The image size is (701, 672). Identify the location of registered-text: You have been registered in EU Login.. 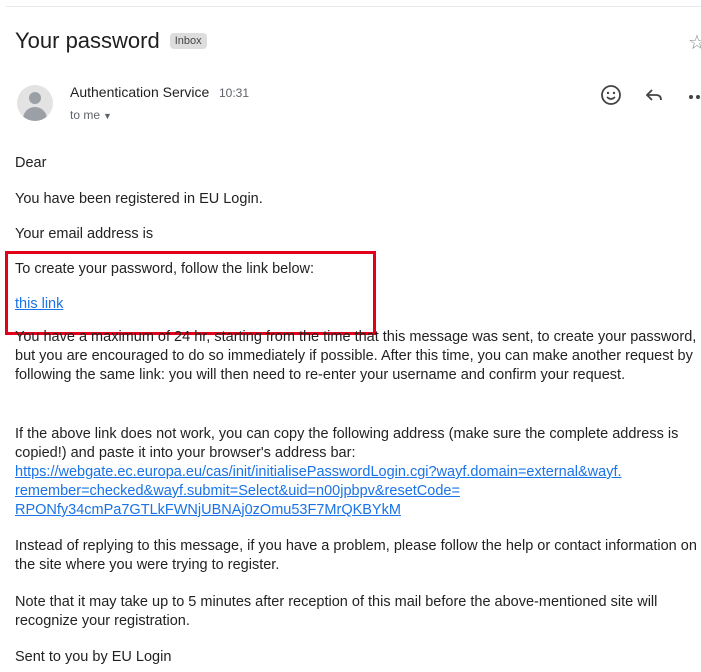
(139, 199).